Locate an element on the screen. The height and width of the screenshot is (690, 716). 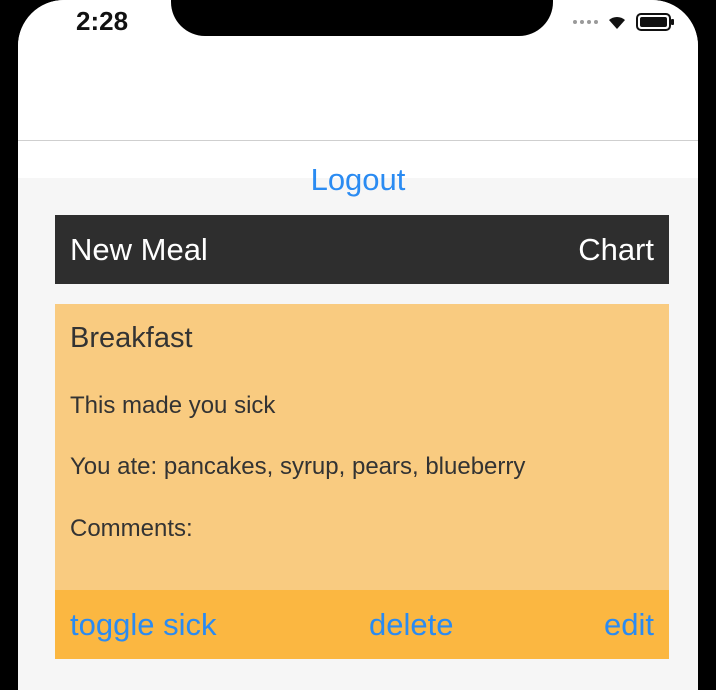
device-notch is located at coordinates (362, 18).